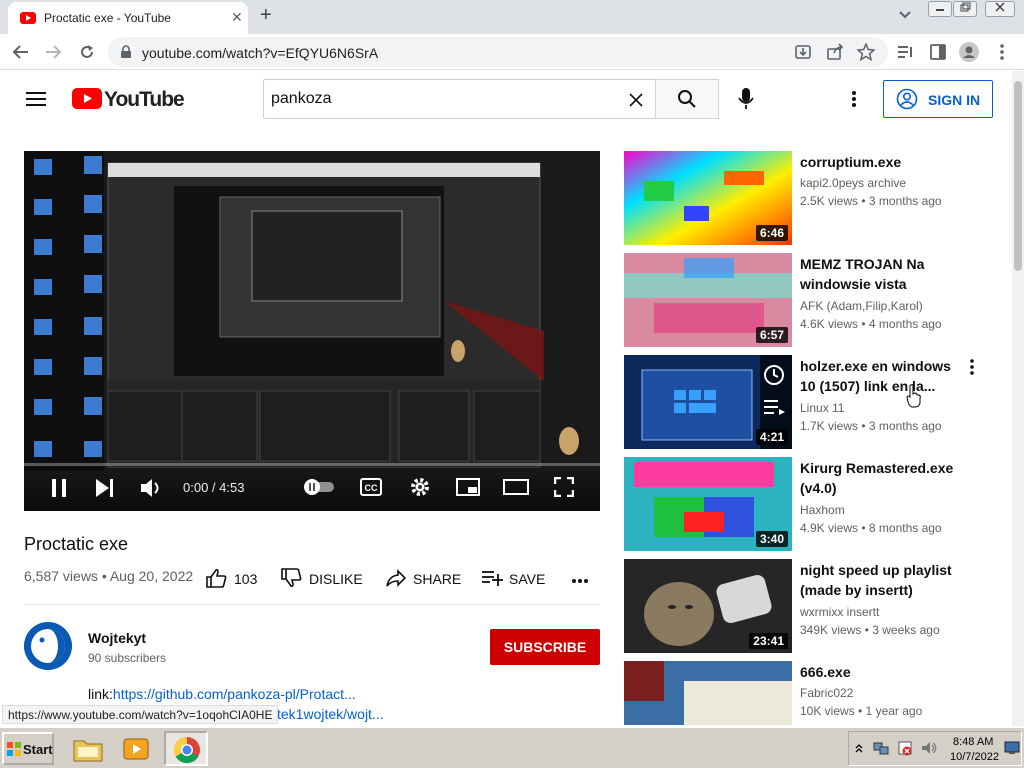 This screenshot has height=768, width=1024. Describe the element at coordinates (938, 52) in the screenshot. I see `side-panel-icon` at that location.